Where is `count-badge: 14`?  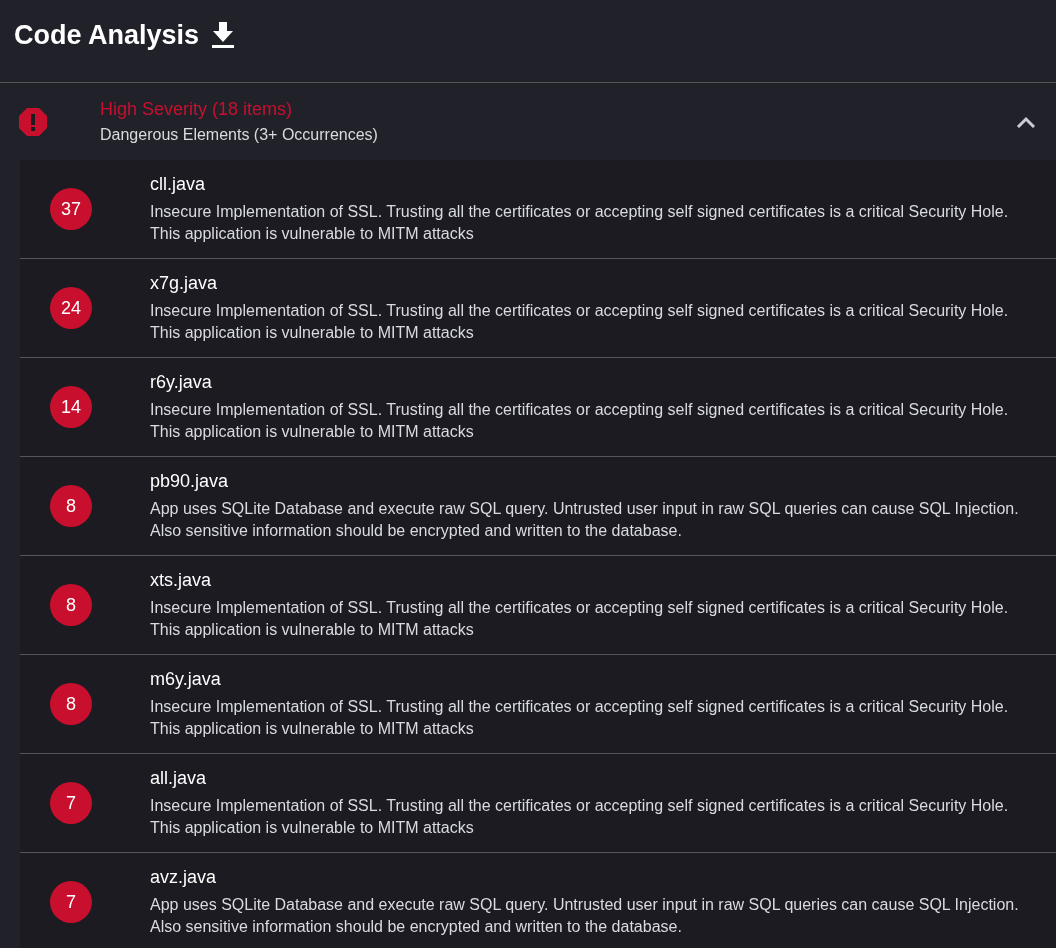
count-badge: 14 is located at coordinates (71, 407).